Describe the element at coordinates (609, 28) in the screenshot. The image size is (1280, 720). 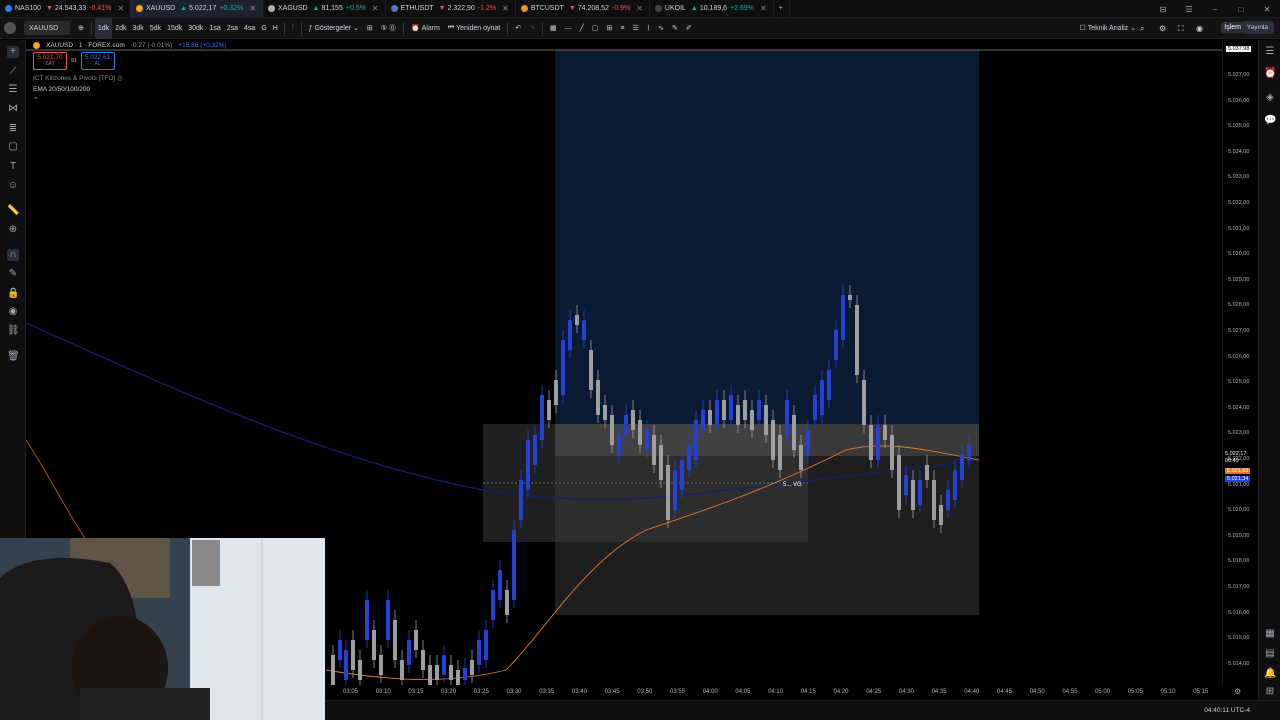
I see `layout-grid-icon: ⊞` at that location.